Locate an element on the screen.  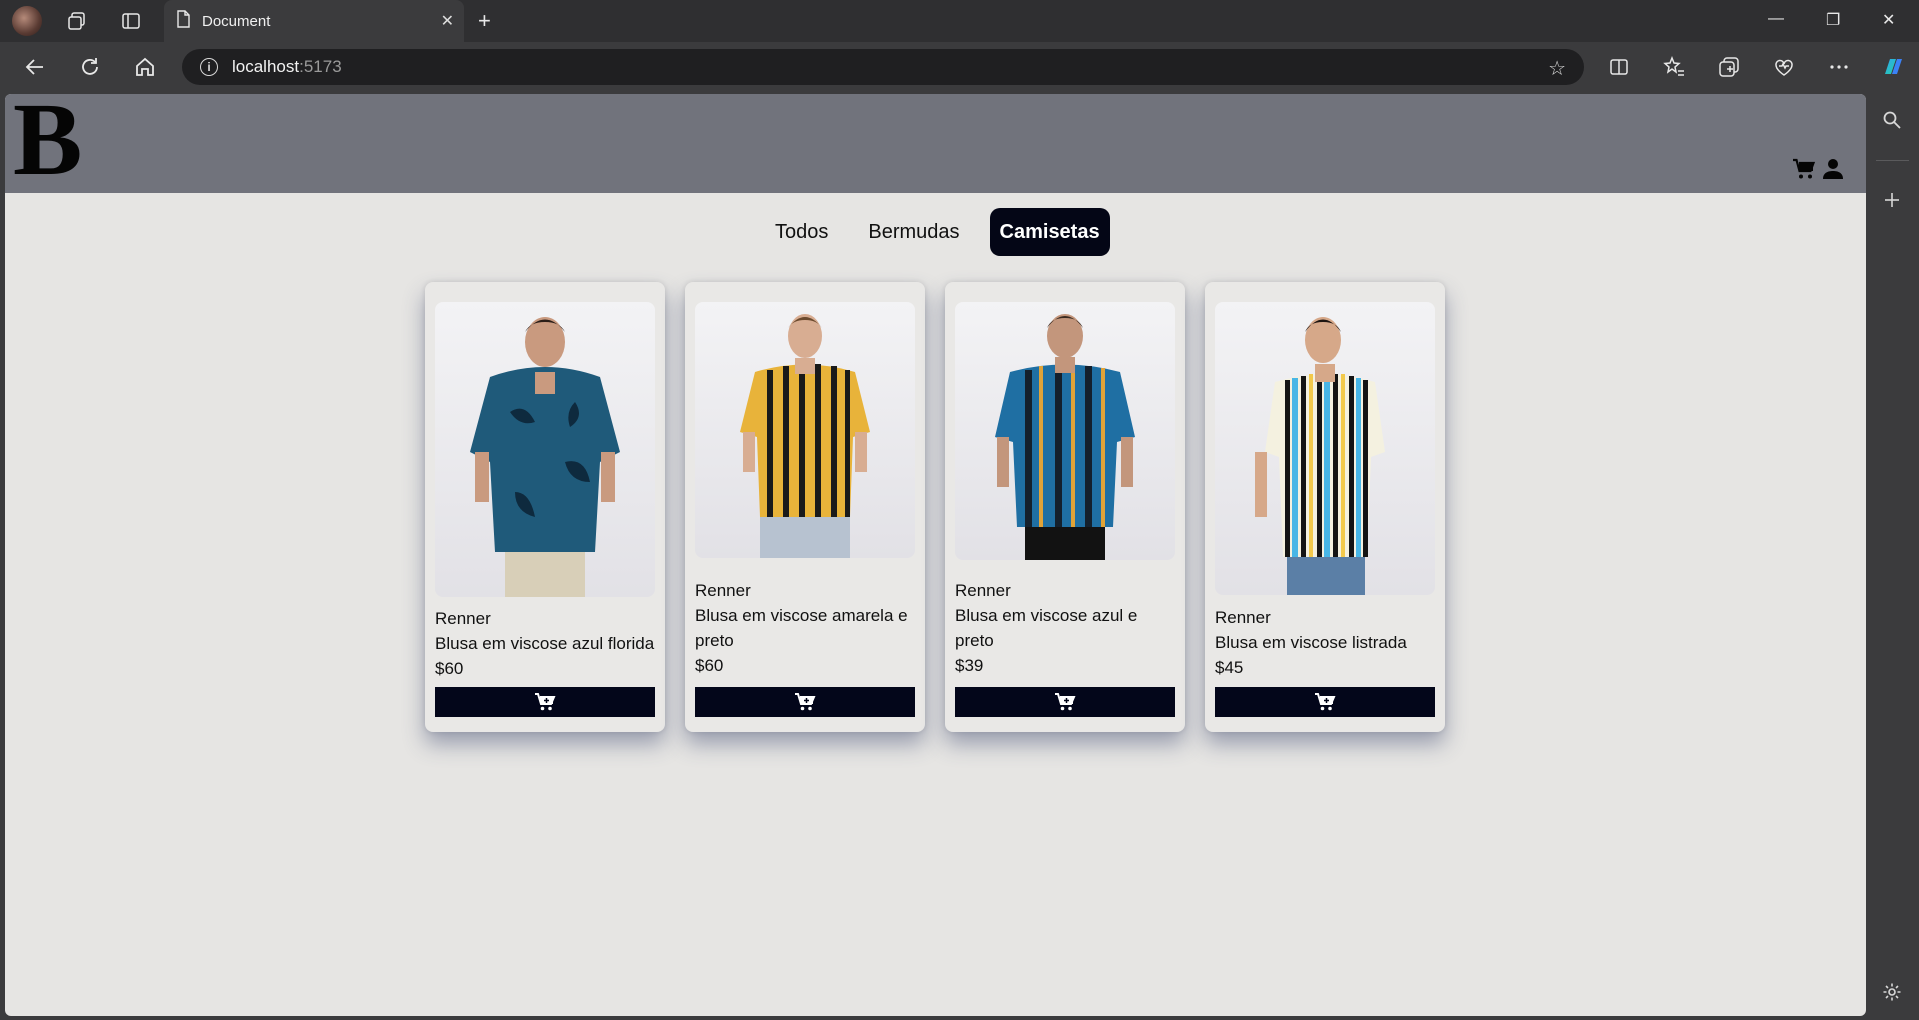
category-filters: Todos Bermudas Camisetas is located at coordinates (947, 232).